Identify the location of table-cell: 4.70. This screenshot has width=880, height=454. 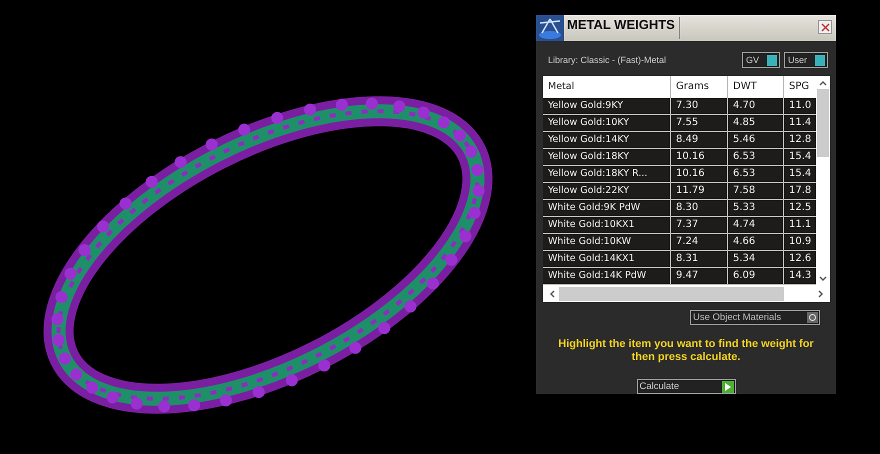
(756, 106).